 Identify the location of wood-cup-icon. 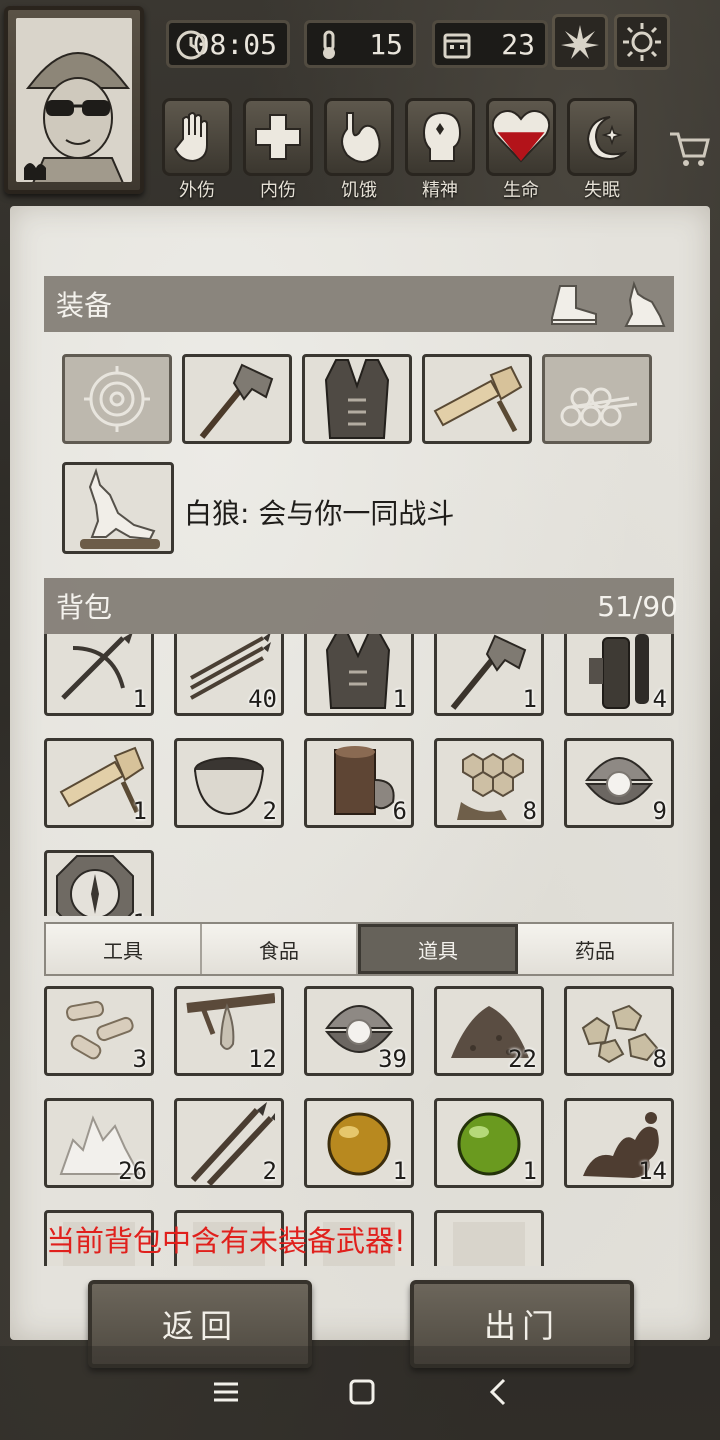
(364, 780).